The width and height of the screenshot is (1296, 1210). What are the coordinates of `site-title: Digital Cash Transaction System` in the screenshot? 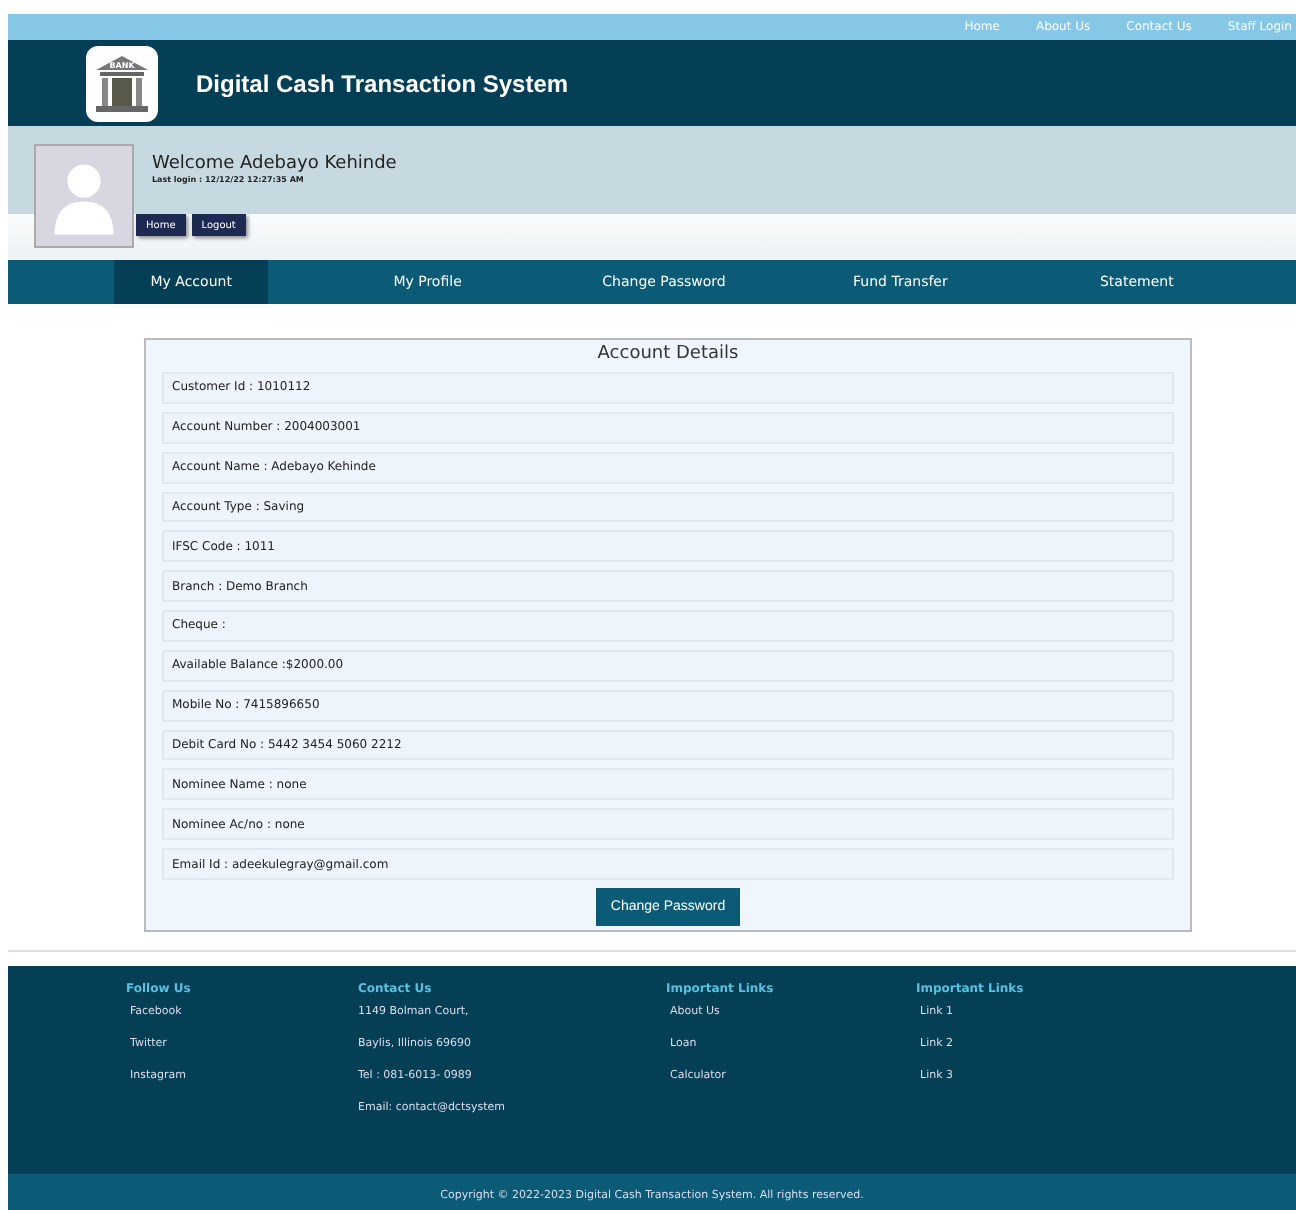 It's located at (382, 83).